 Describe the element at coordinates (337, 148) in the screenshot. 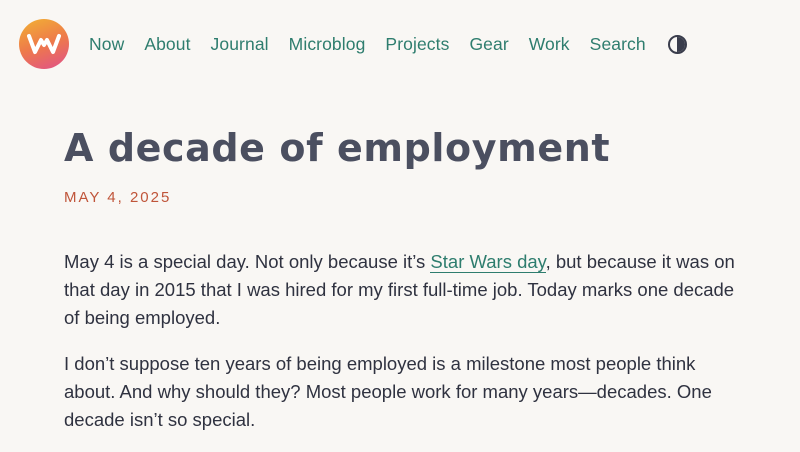

I see `page-title: A decade of employment` at that location.